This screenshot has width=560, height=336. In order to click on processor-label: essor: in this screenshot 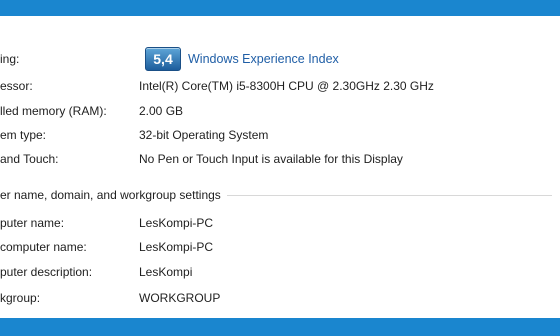, I will do `click(16, 86)`.